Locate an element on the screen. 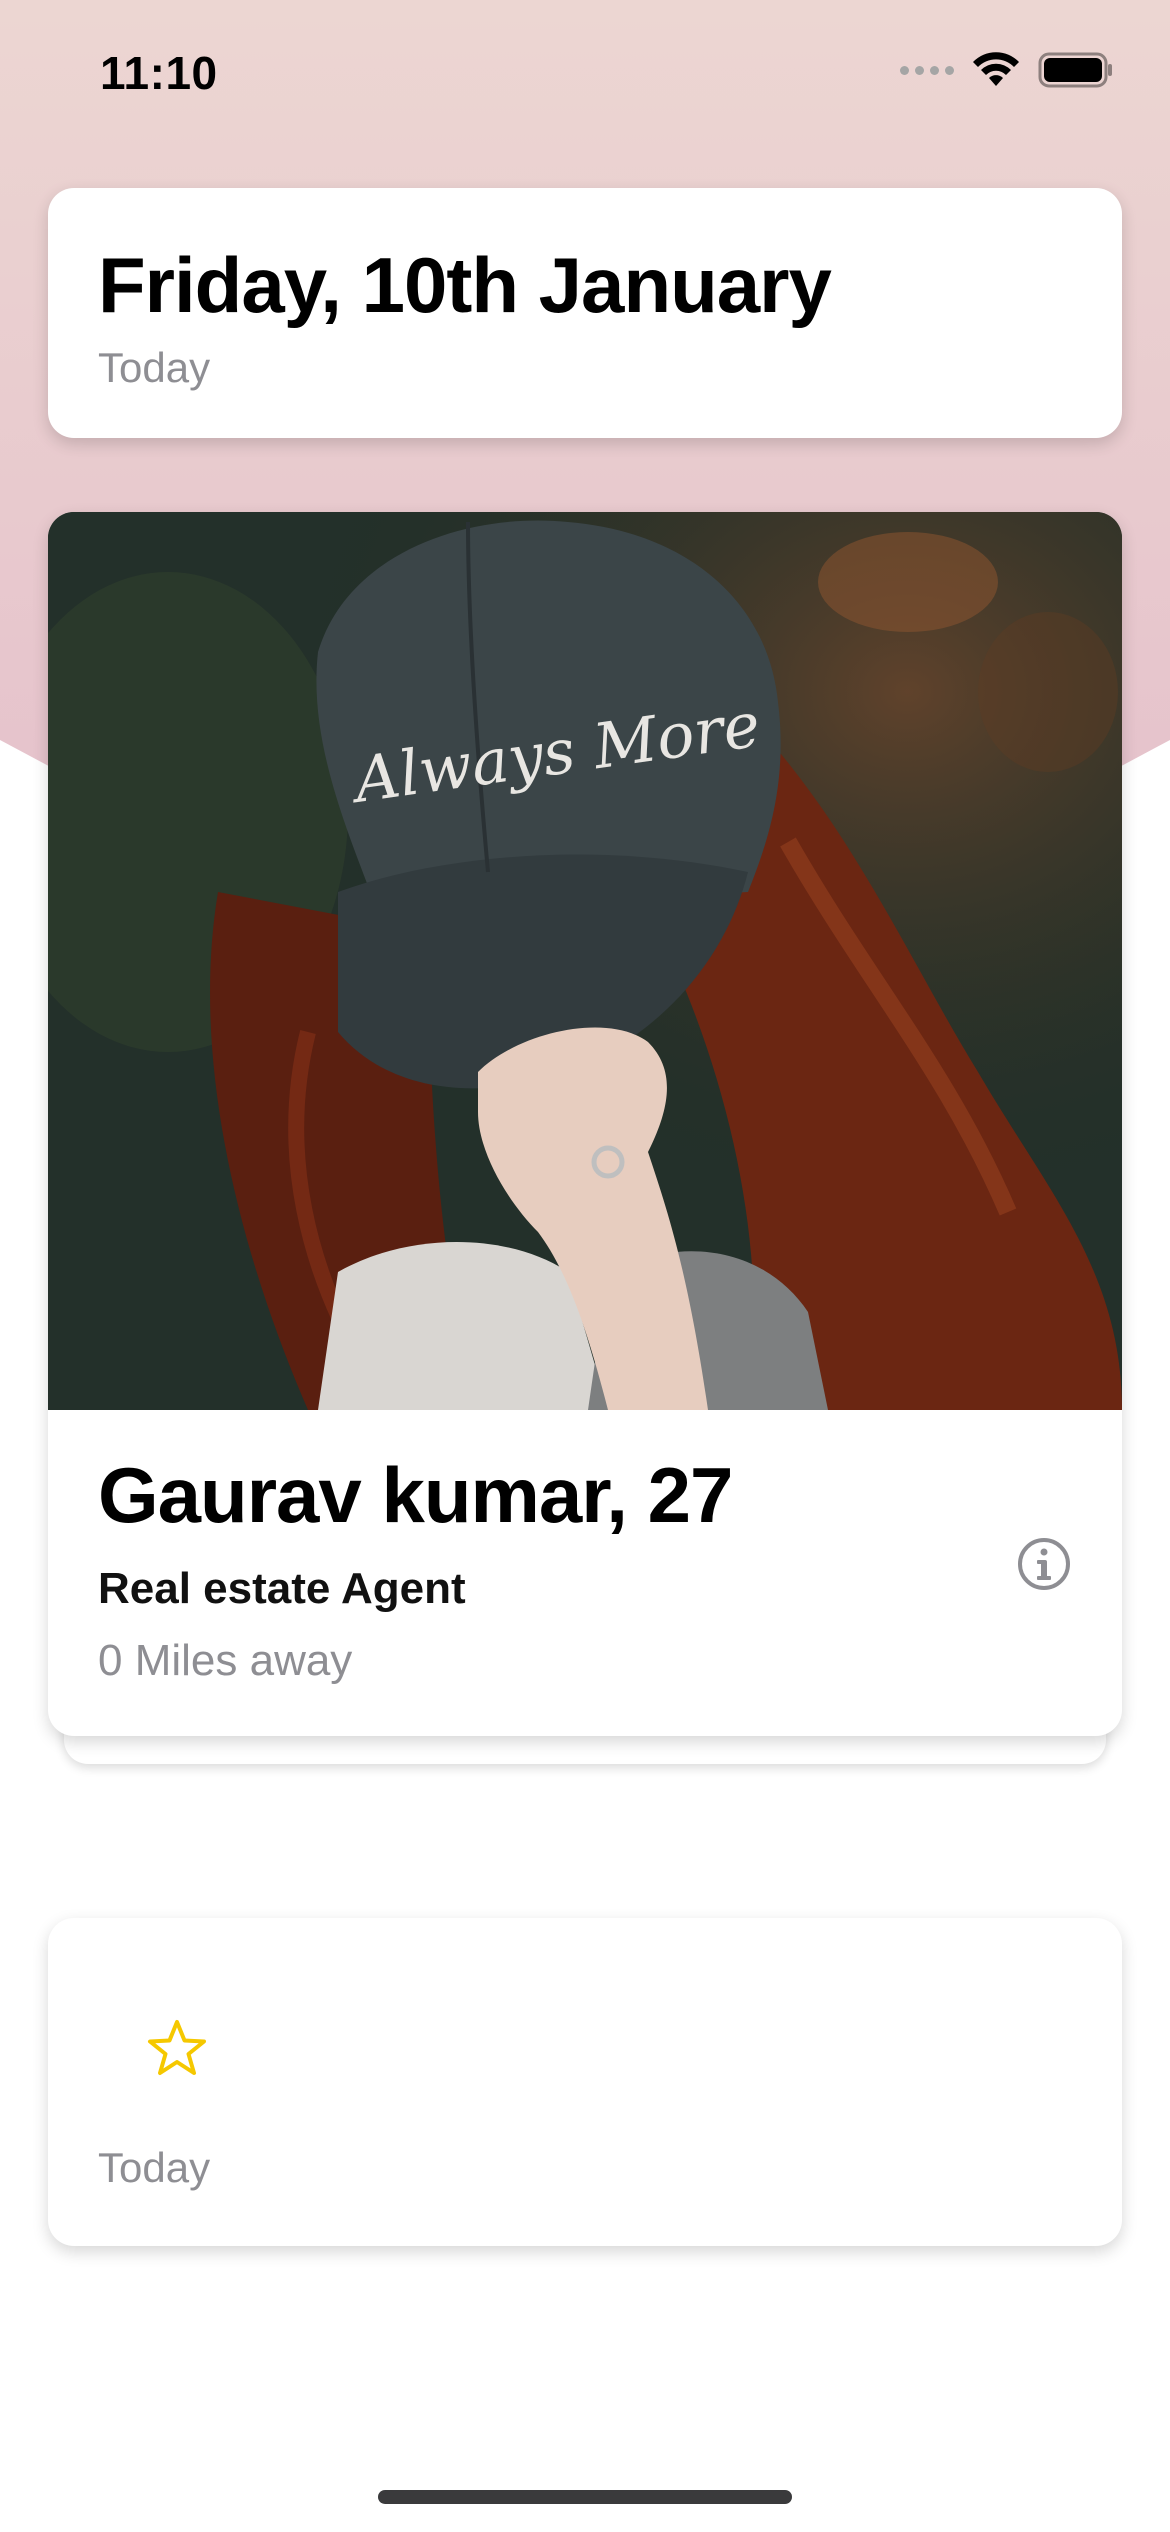 This screenshot has width=1170, height=2532. status-time: 11:10 is located at coordinates (159, 73).